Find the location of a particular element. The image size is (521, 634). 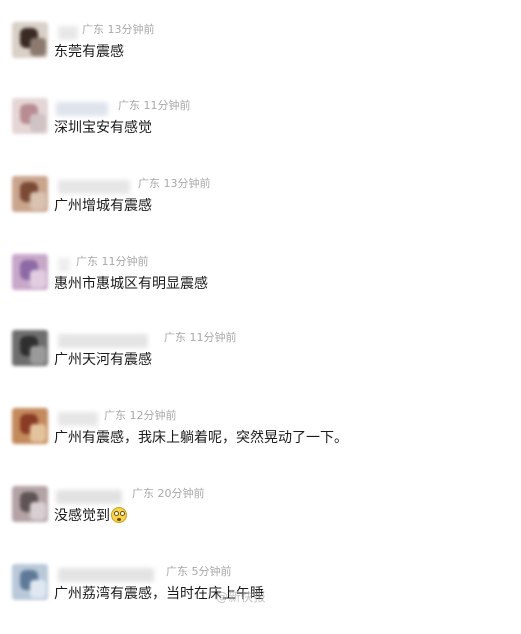

comment-meta: 广东 20分钟前 is located at coordinates (168, 494).